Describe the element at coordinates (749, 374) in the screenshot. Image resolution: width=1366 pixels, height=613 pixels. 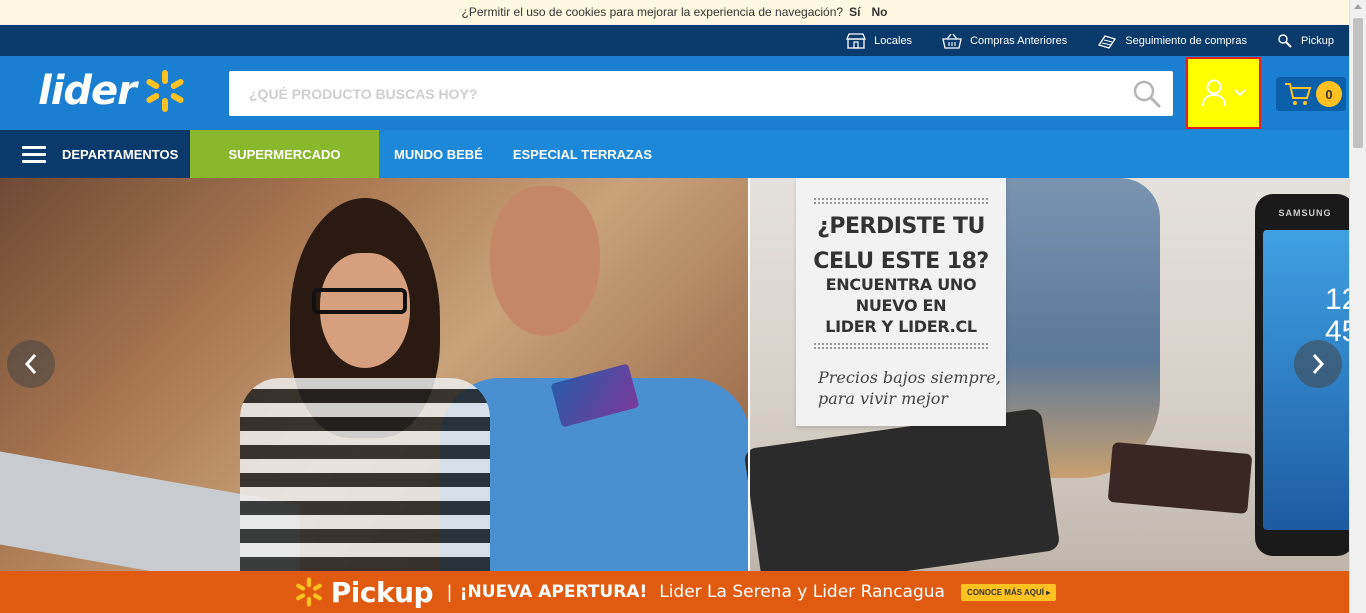
I see `hero-divider` at that location.